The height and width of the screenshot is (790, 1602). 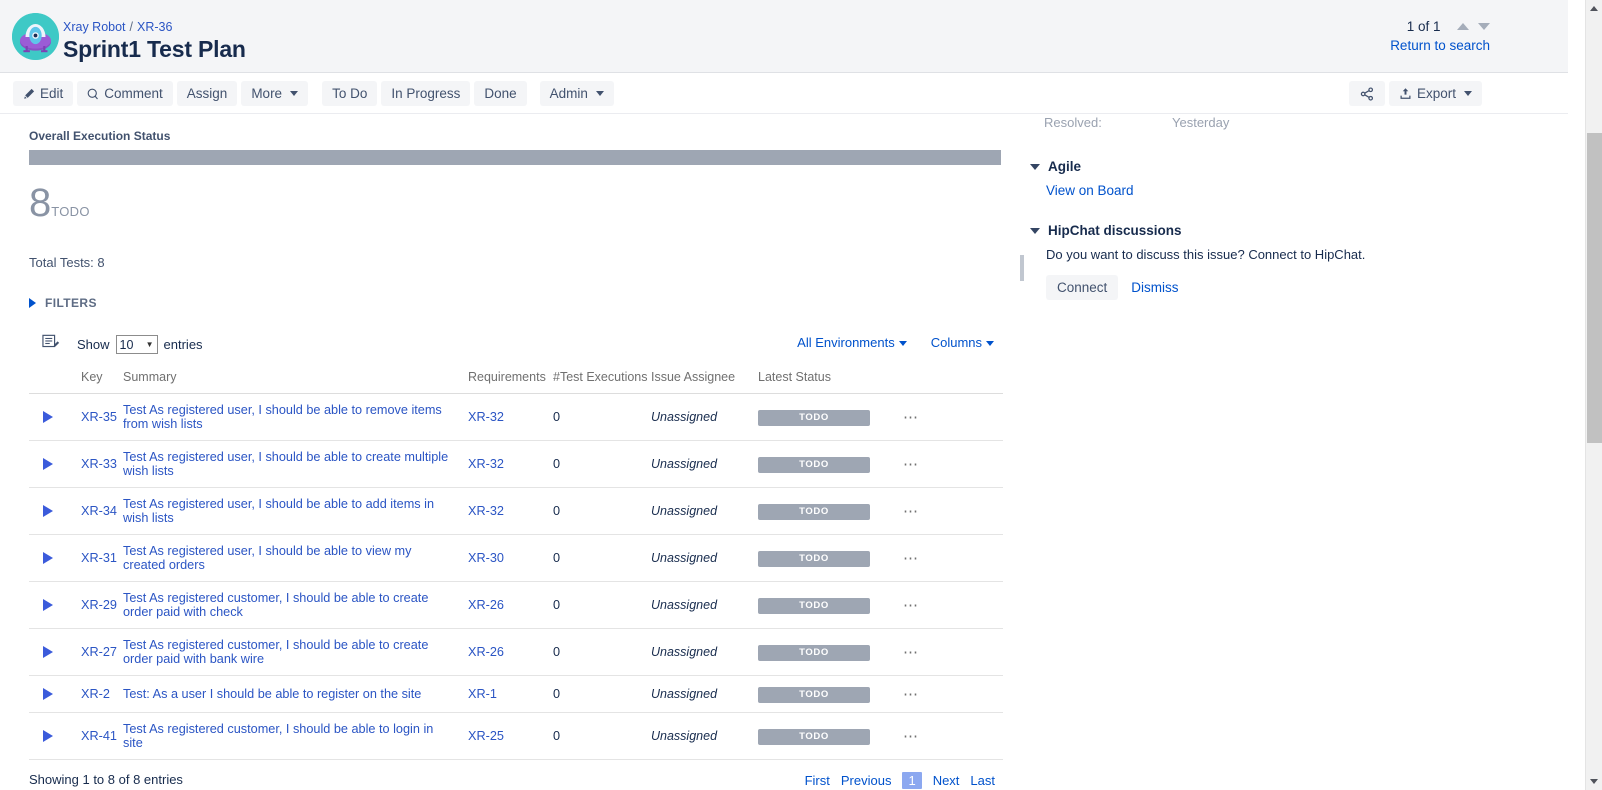 I want to click on in-progress-status-button: In Progress, so click(x=426, y=93).